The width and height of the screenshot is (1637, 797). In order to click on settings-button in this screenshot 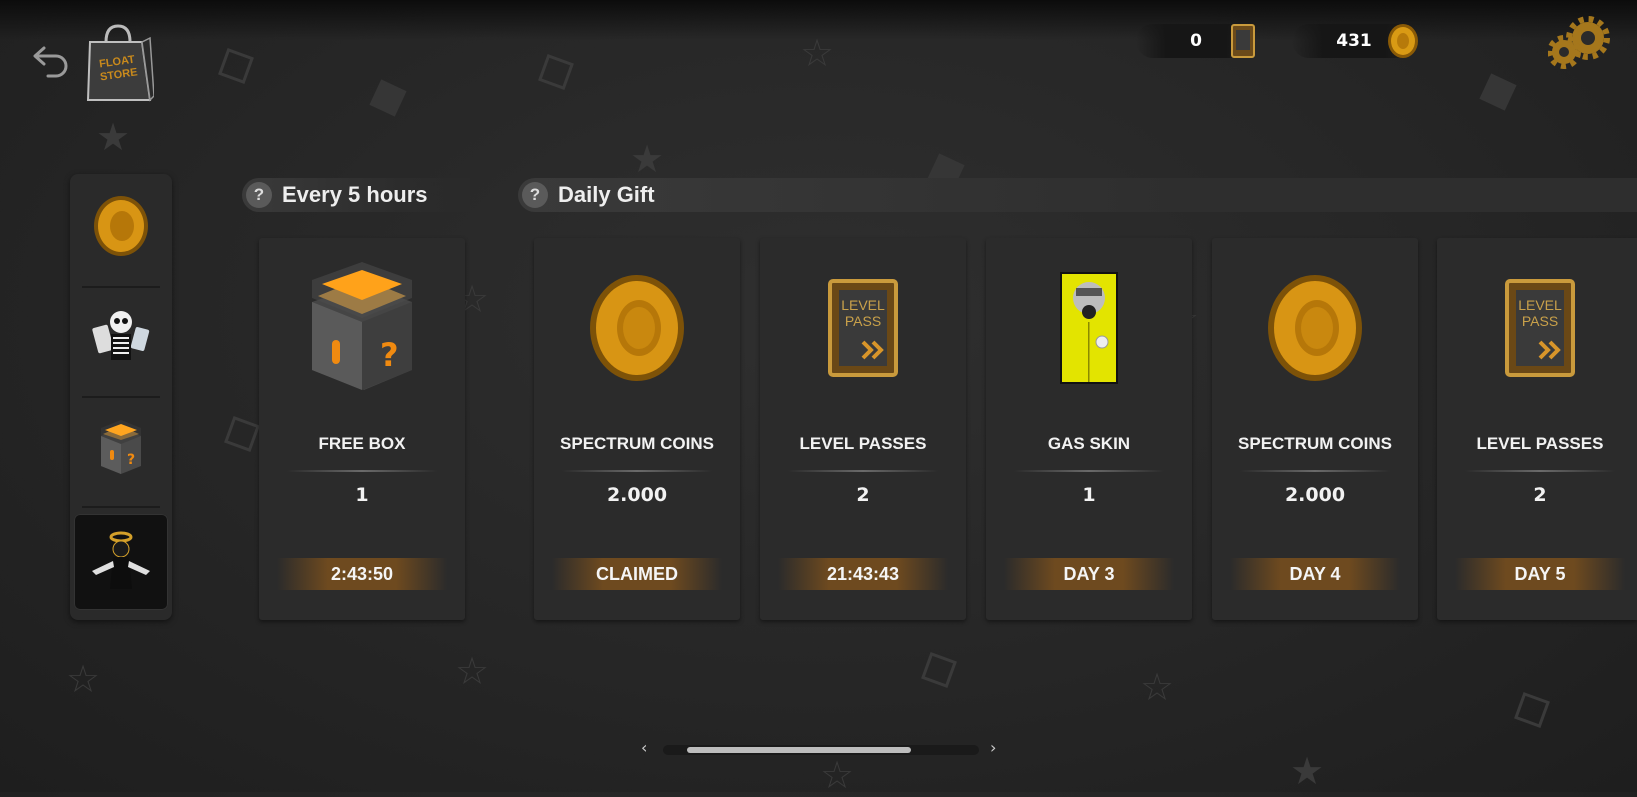, I will do `click(1579, 42)`.